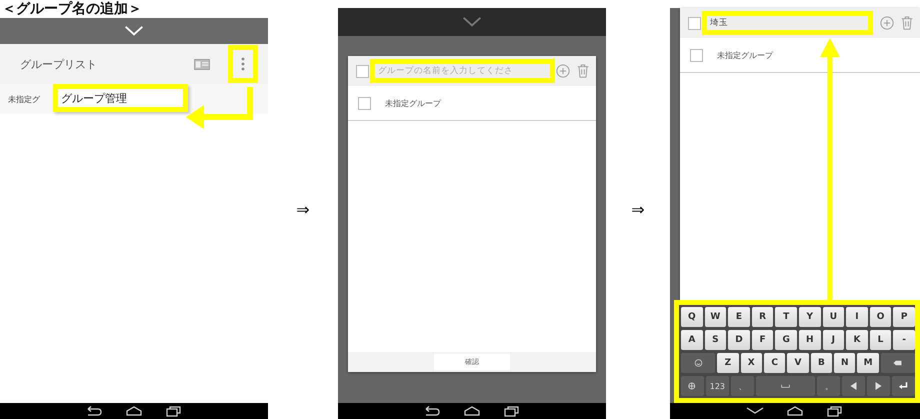 The width and height of the screenshot is (920, 419). Describe the element at coordinates (868, 363) in the screenshot. I see `keyboard-key: M` at that location.